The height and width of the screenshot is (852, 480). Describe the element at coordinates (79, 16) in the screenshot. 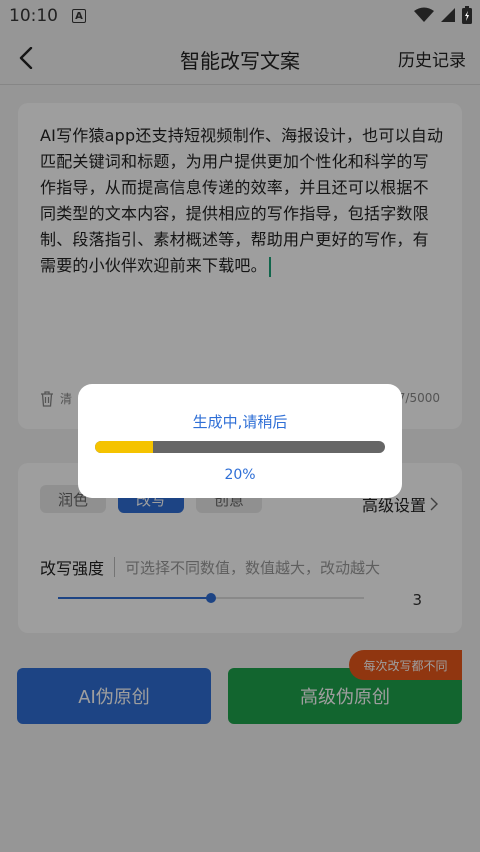

I see `accessibility-icon: A` at that location.